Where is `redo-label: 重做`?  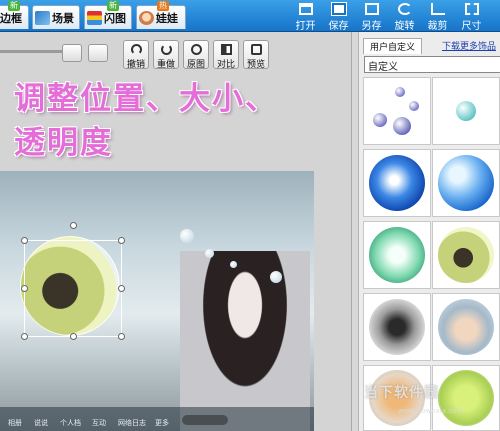
redo-label: 重做 is located at coordinates (165, 65).